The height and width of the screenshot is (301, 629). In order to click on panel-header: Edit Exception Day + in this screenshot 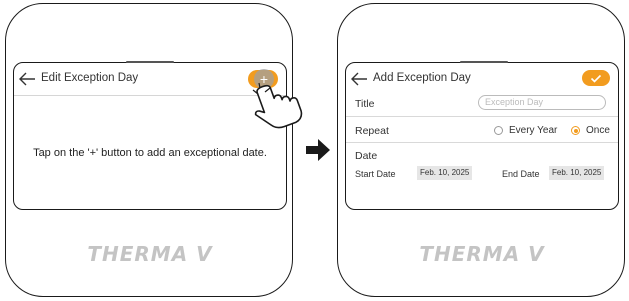, I will do `click(150, 79)`.